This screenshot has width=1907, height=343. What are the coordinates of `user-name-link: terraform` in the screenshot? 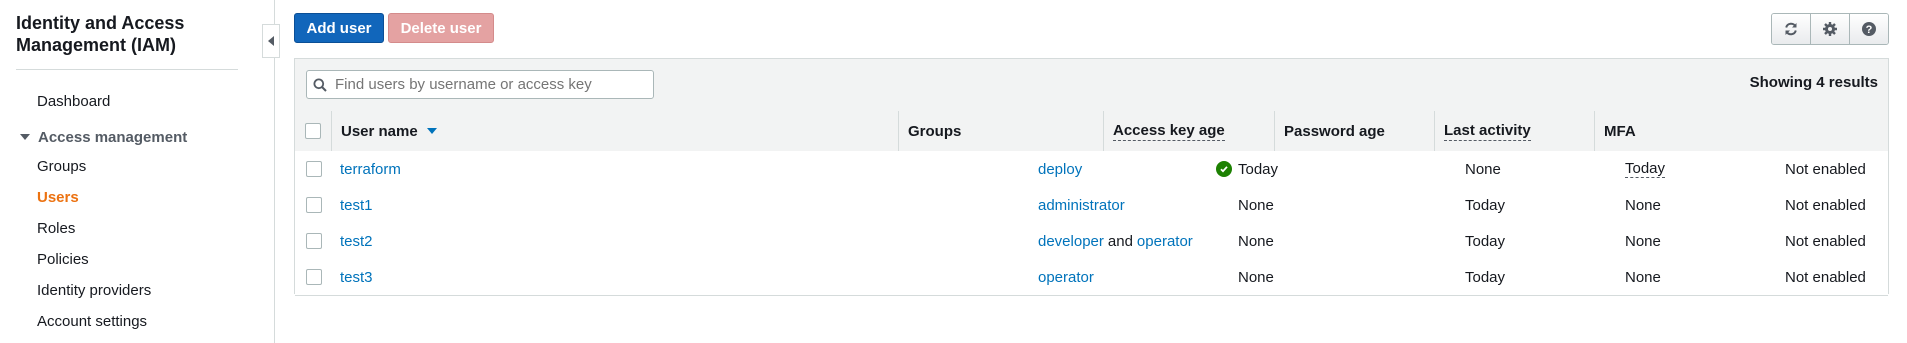 It's located at (370, 169).